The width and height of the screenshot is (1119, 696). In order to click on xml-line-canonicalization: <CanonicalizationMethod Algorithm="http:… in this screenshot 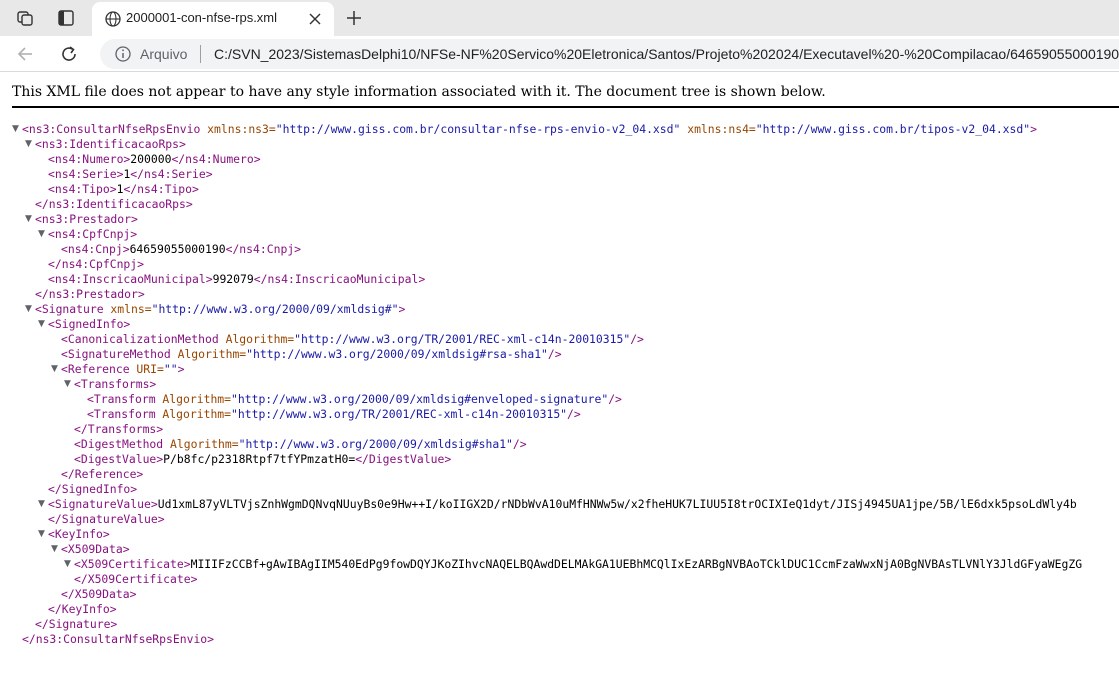, I will do `click(352, 339)`.